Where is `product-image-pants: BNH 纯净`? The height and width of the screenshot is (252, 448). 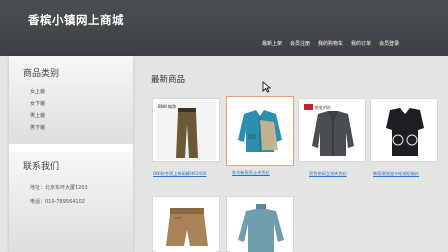
product-image-pants: BNH 纯净 is located at coordinates (186, 131).